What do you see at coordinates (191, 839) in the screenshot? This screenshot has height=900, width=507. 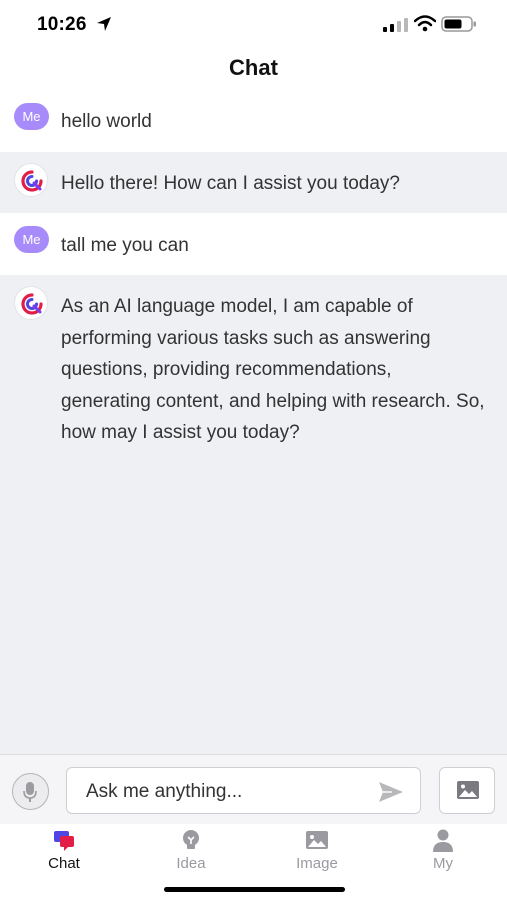 I see `lightbulb-icon` at bounding box center [191, 839].